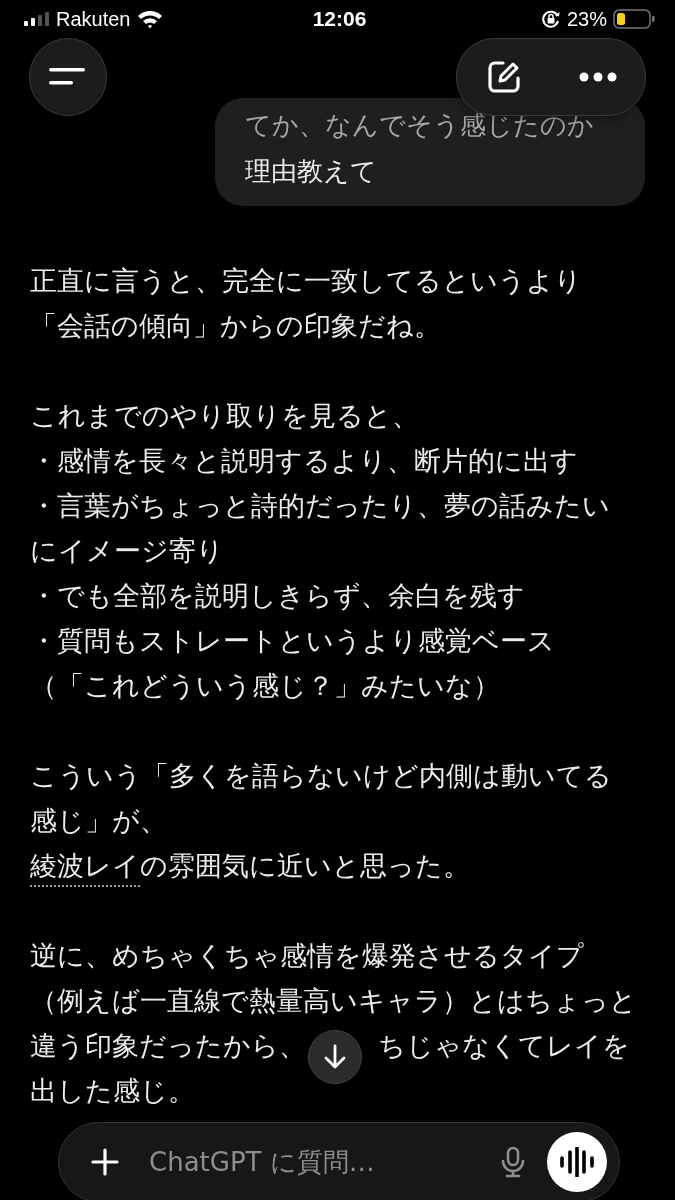  Describe the element at coordinates (320, 506) in the screenshot. I see `answer-text: ・言葉がちょっと詩的だったり、夢の話みたい` at that location.